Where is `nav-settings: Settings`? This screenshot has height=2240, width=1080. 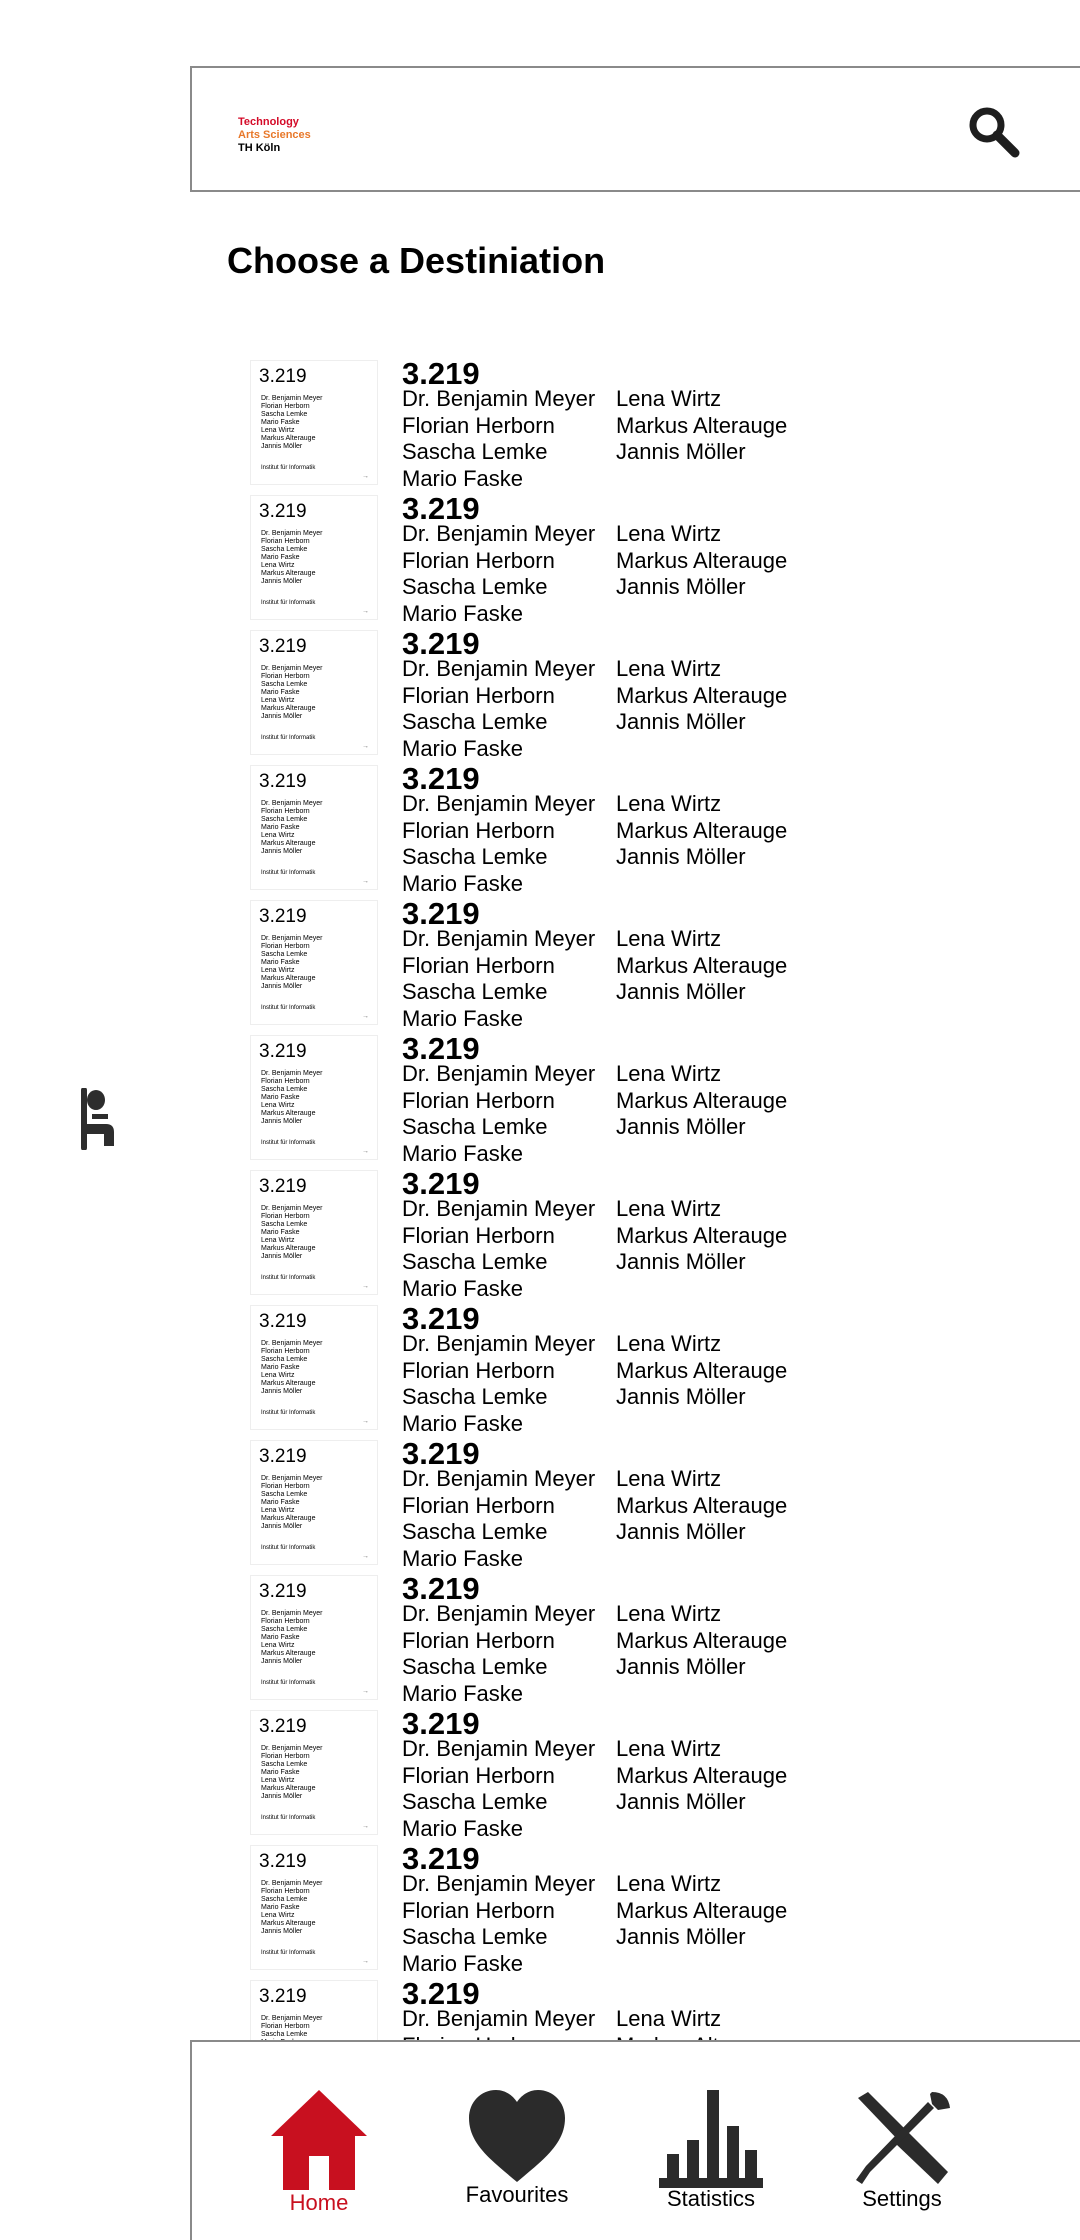
nav-settings: Settings is located at coordinates (902, 2151).